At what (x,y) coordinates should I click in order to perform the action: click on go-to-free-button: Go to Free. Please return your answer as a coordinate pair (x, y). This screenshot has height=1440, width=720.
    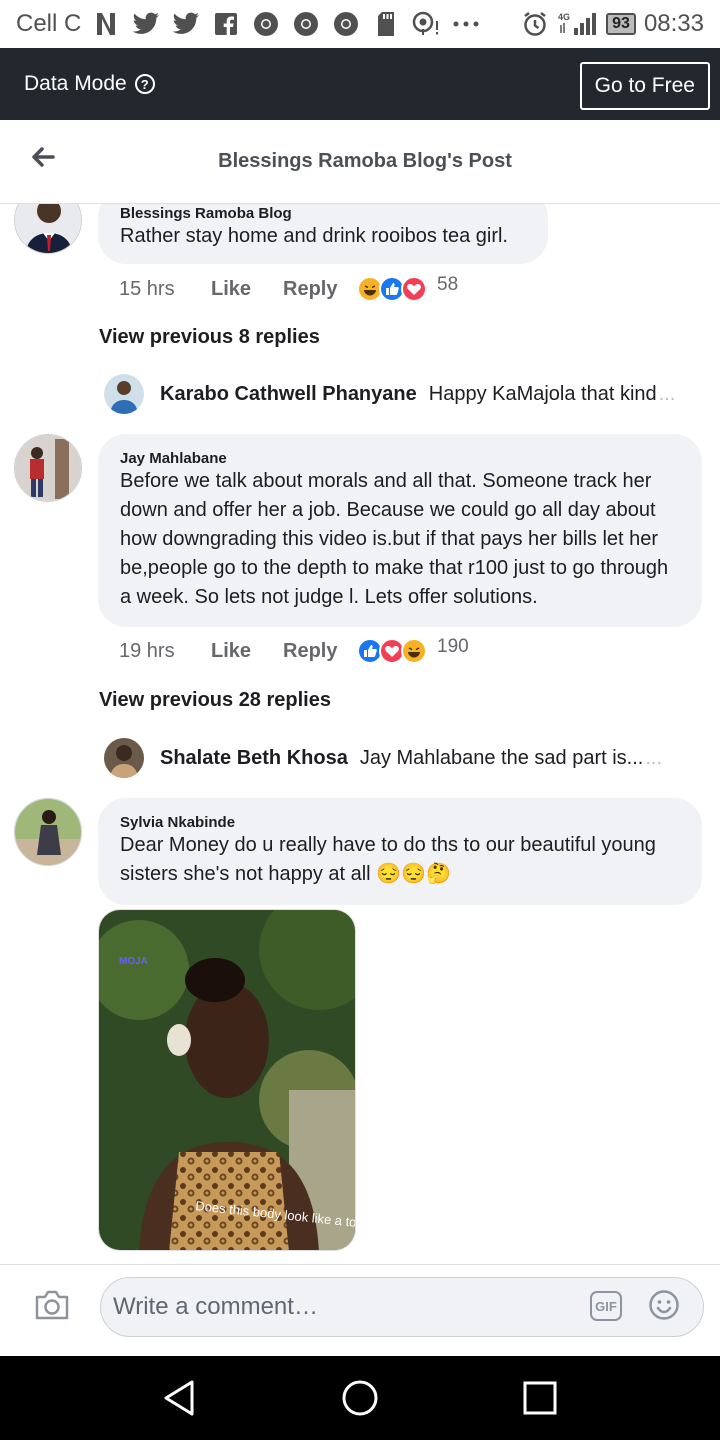
    Looking at the image, I should click on (644, 86).